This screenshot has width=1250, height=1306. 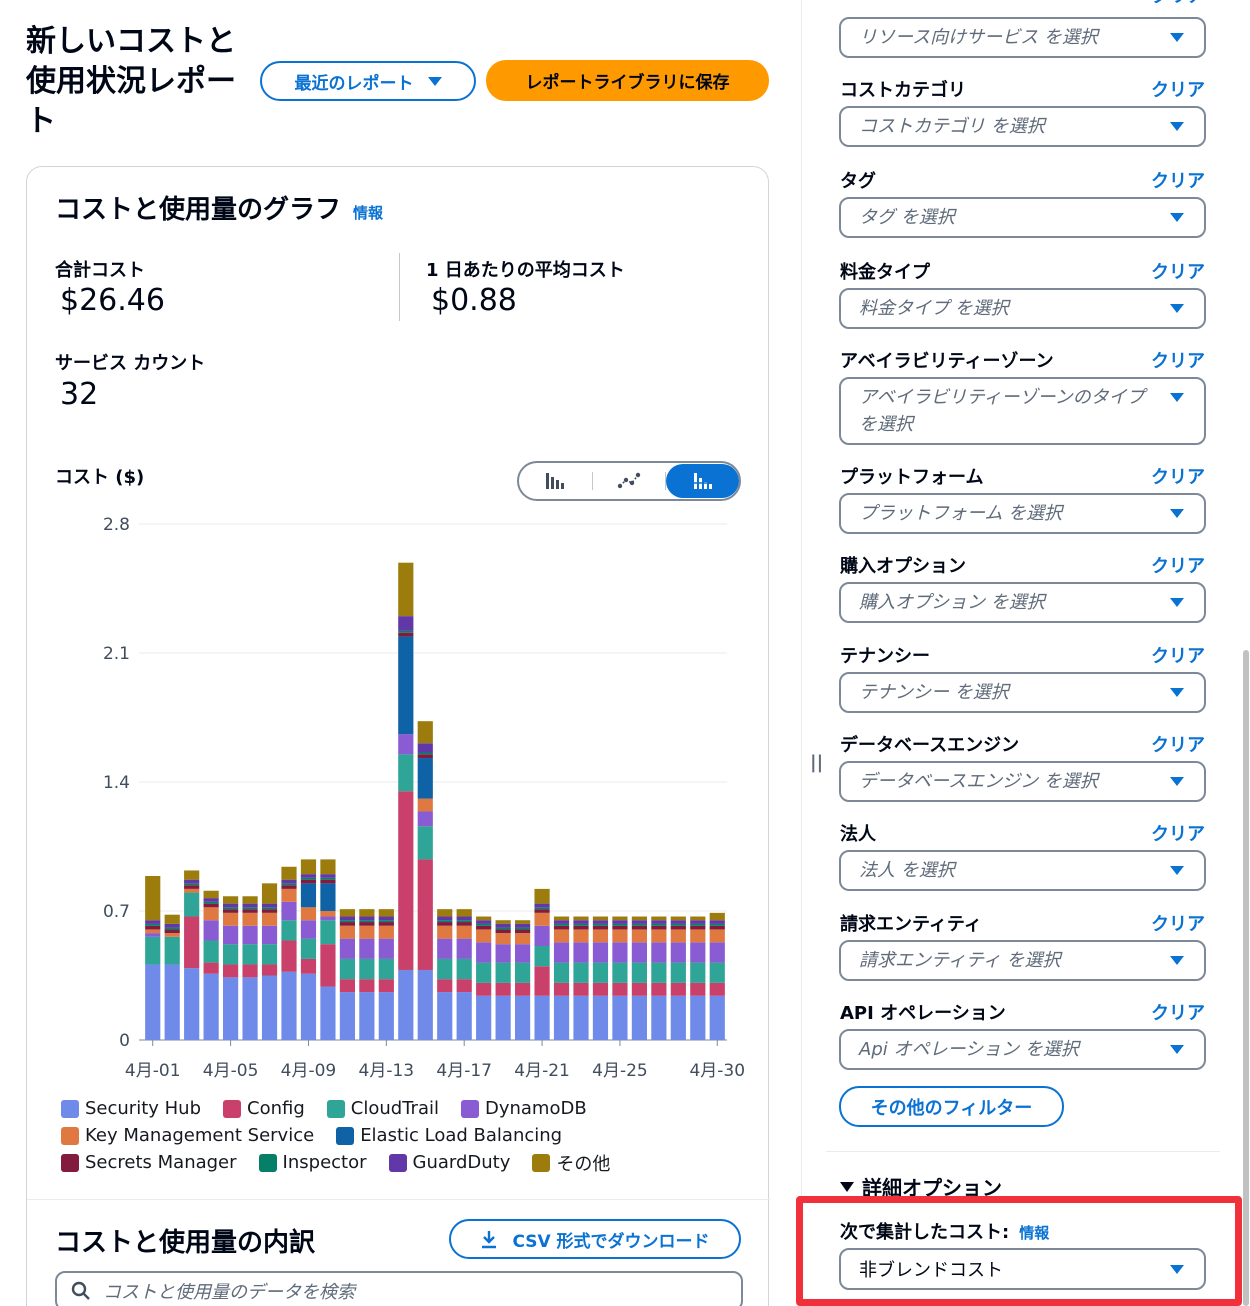 What do you see at coordinates (368, 81) in the screenshot?
I see `recent-reports-button: 最近のレポート` at bounding box center [368, 81].